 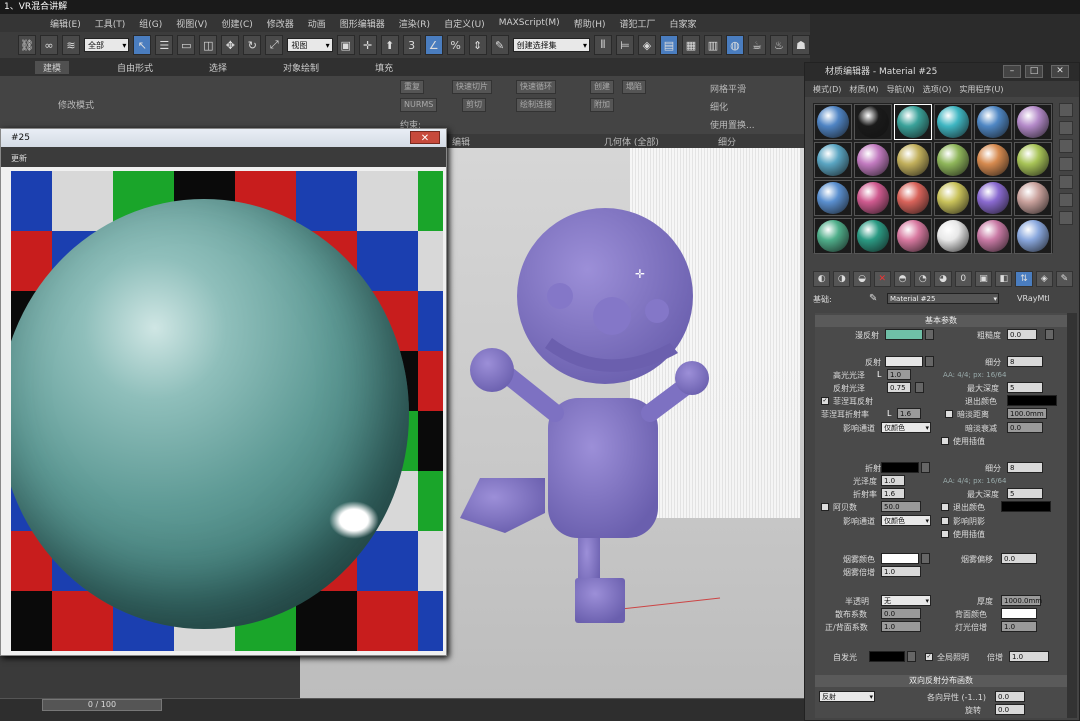 I want to click on reflect-map-button, so click(x=929, y=361).